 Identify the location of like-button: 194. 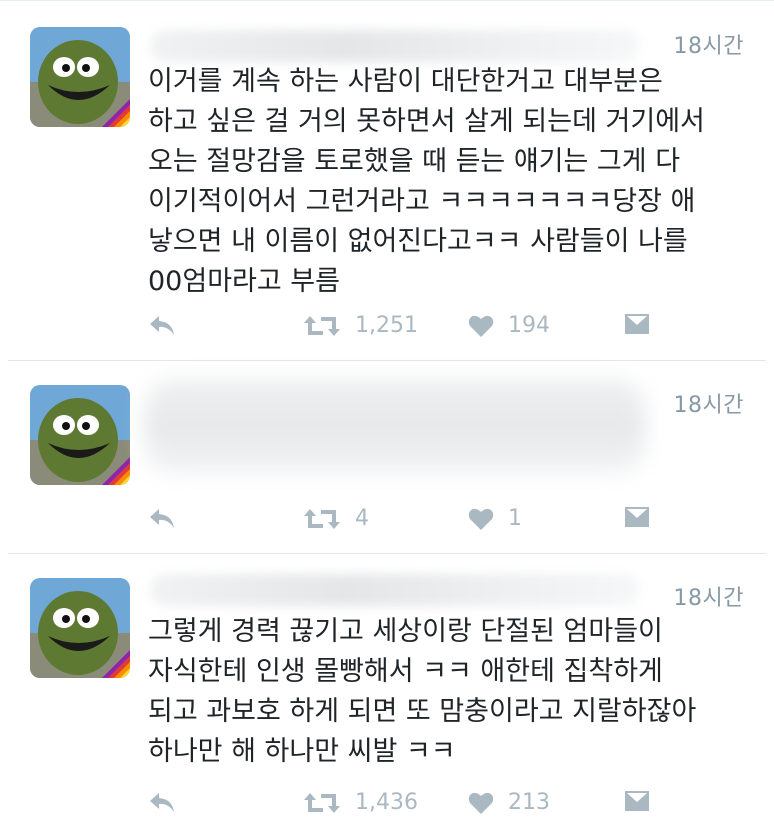
(509, 325).